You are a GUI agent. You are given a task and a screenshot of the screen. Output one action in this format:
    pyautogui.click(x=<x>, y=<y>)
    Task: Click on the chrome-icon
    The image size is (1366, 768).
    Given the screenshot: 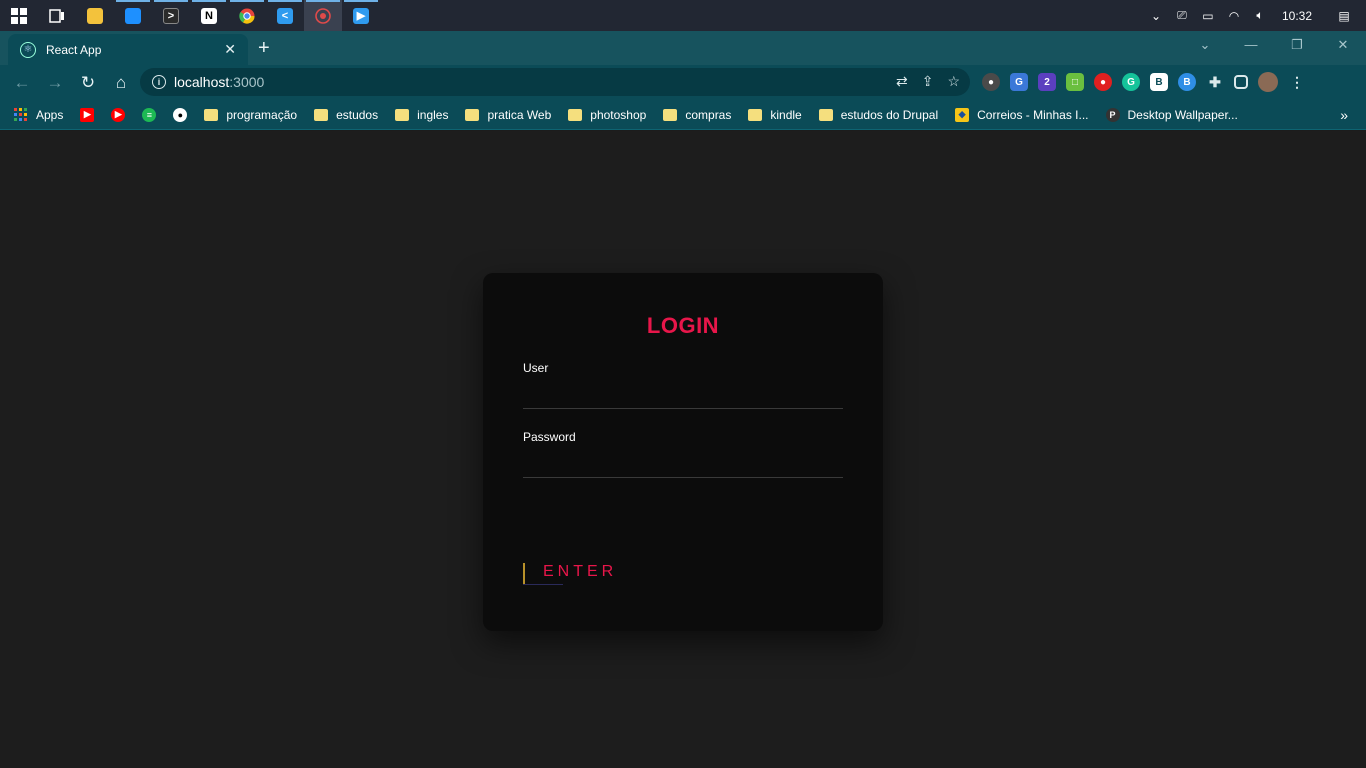 What is the action you would take?
    pyautogui.click(x=247, y=15)
    